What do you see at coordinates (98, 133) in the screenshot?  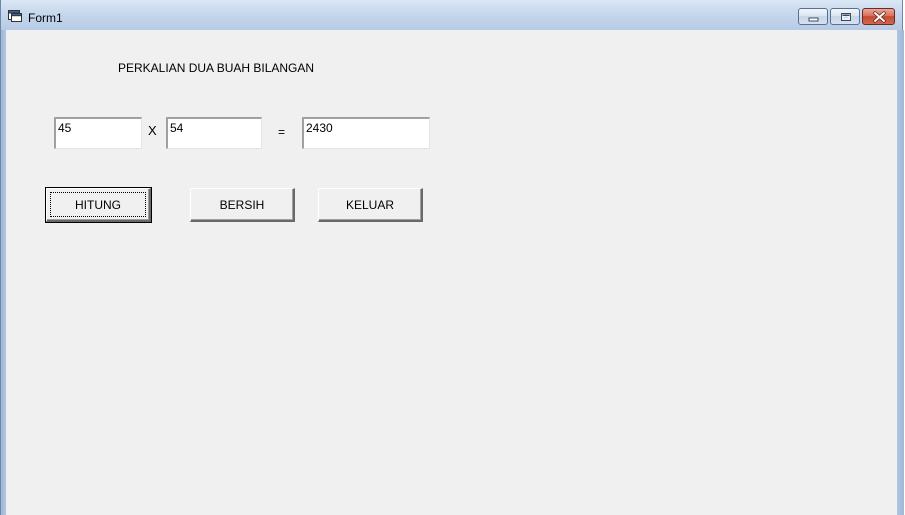 I see `first-number-input: 45` at bounding box center [98, 133].